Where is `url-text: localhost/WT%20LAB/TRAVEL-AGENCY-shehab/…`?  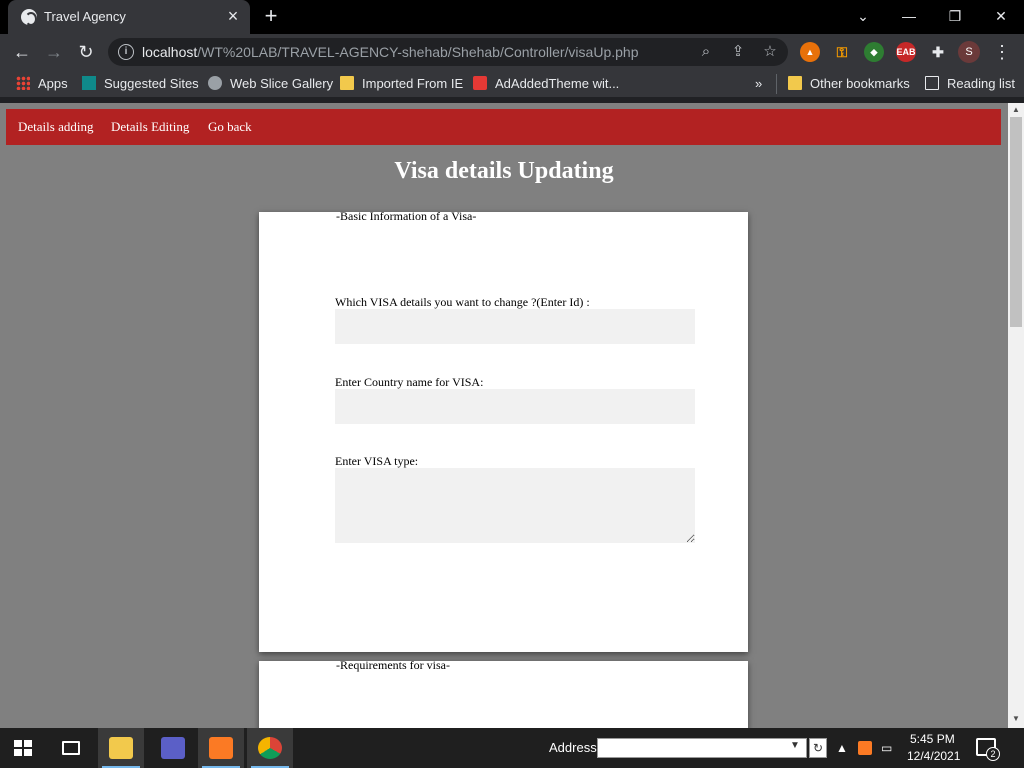
url-text: localhost/WT%20LAB/TRAVEL-AGENCY-shehab/… is located at coordinates (390, 52).